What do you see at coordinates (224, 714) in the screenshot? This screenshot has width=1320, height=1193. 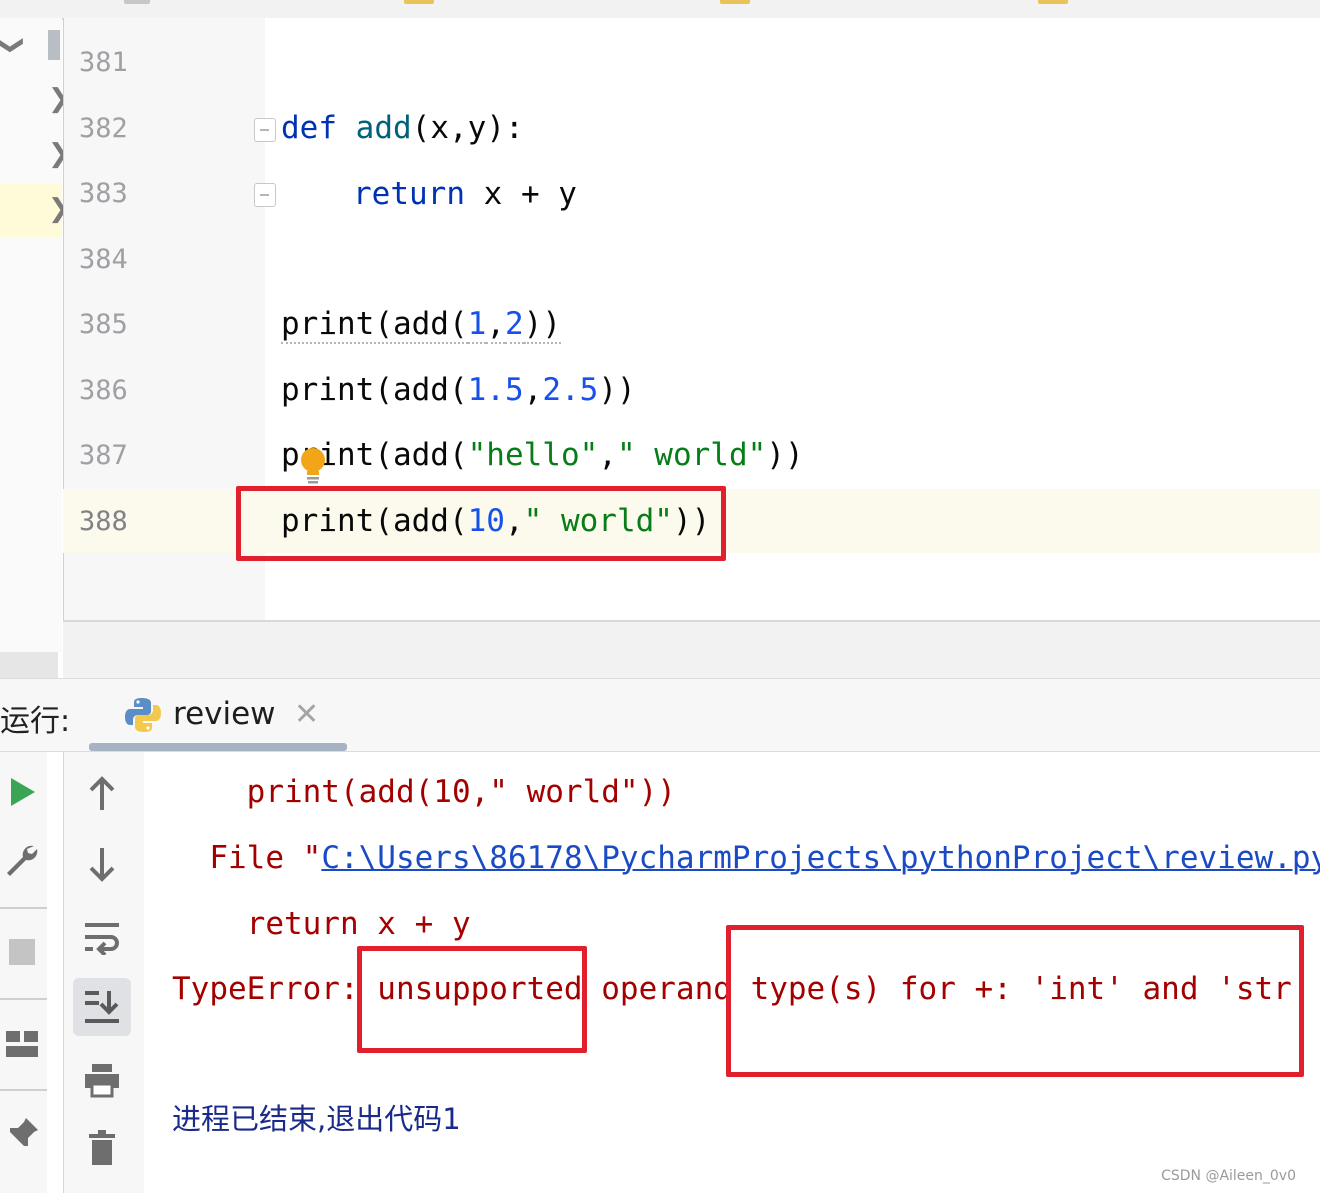 I see `run-tab-label: review` at bounding box center [224, 714].